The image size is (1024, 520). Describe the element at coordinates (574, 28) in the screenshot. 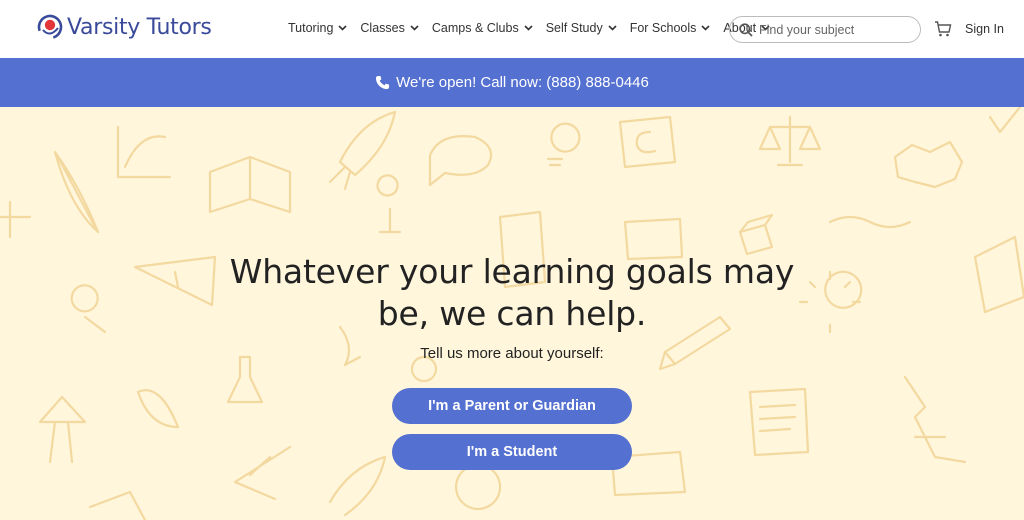

I see `nav-label: Self Study` at that location.